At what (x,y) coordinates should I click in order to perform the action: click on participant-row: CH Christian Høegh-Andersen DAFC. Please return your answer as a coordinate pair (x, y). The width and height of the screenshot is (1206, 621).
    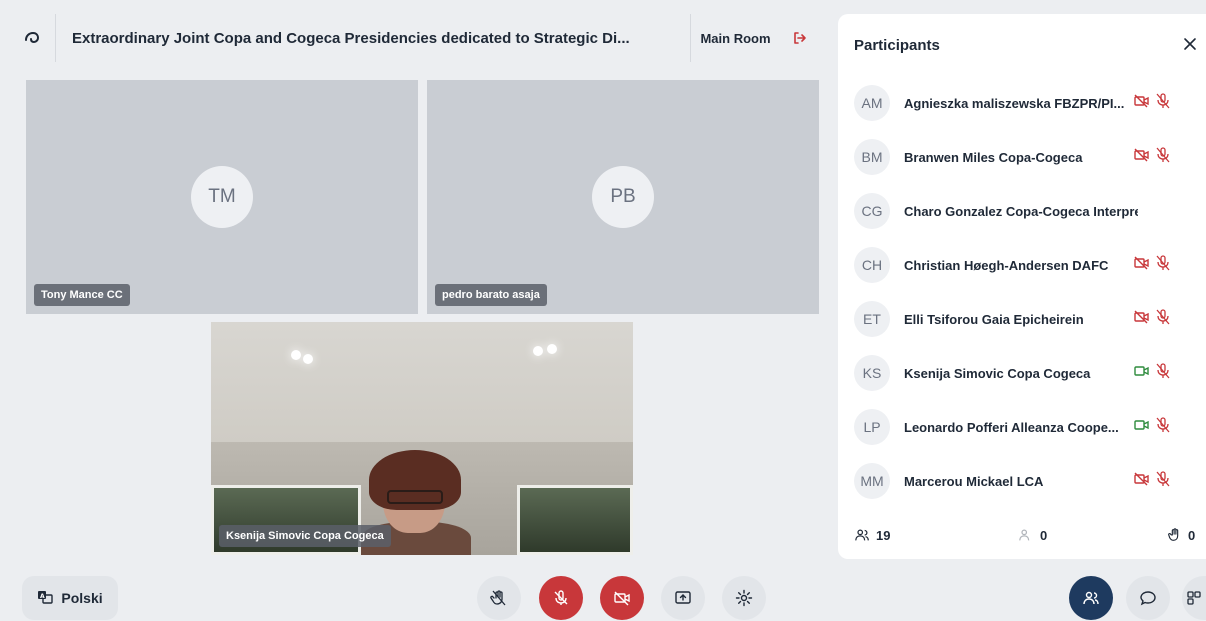
    Looking at the image, I should click on (1022, 265).